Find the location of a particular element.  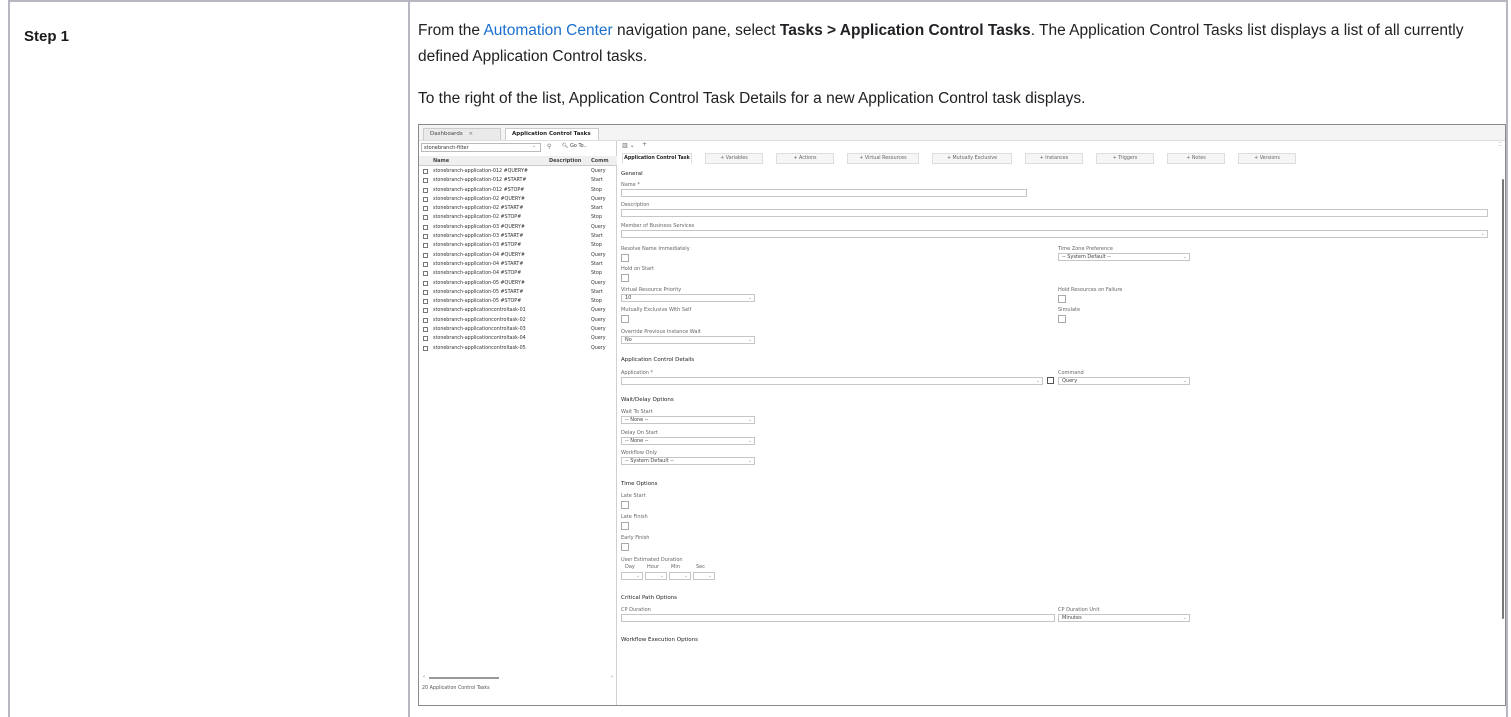

wait-value: -- None -- is located at coordinates (637, 420).